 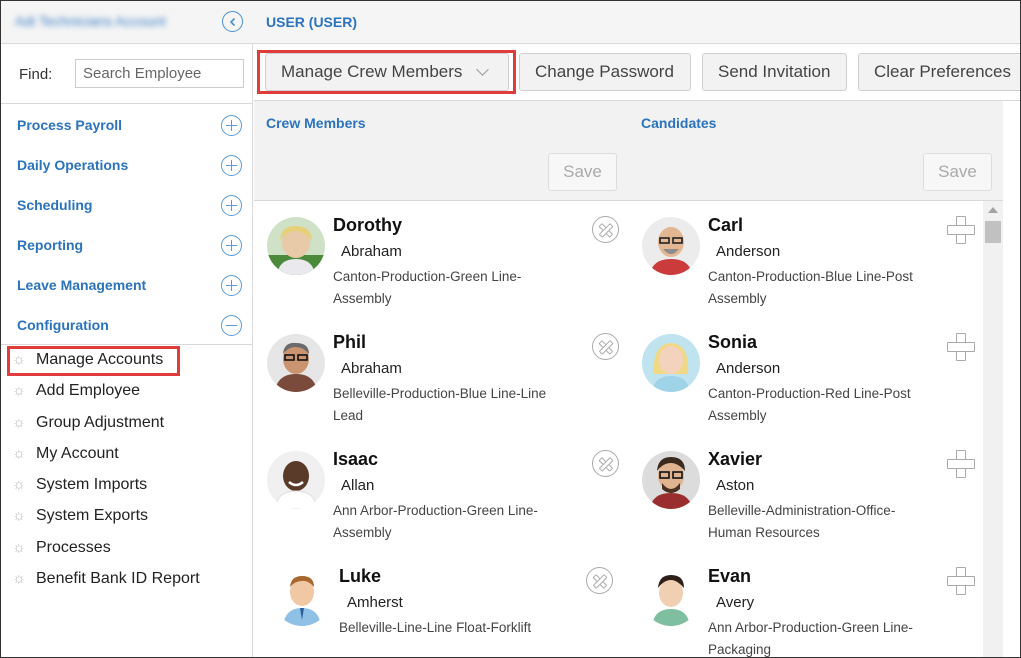 What do you see at coordinates (367, 225) in the screenshot?
I see `person-first-name: Dorothy` at bounding box center [367, 225].